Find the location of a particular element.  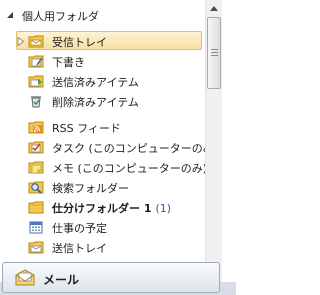

folder-item-drafts: 下書き is located at coordinates (102, 61).